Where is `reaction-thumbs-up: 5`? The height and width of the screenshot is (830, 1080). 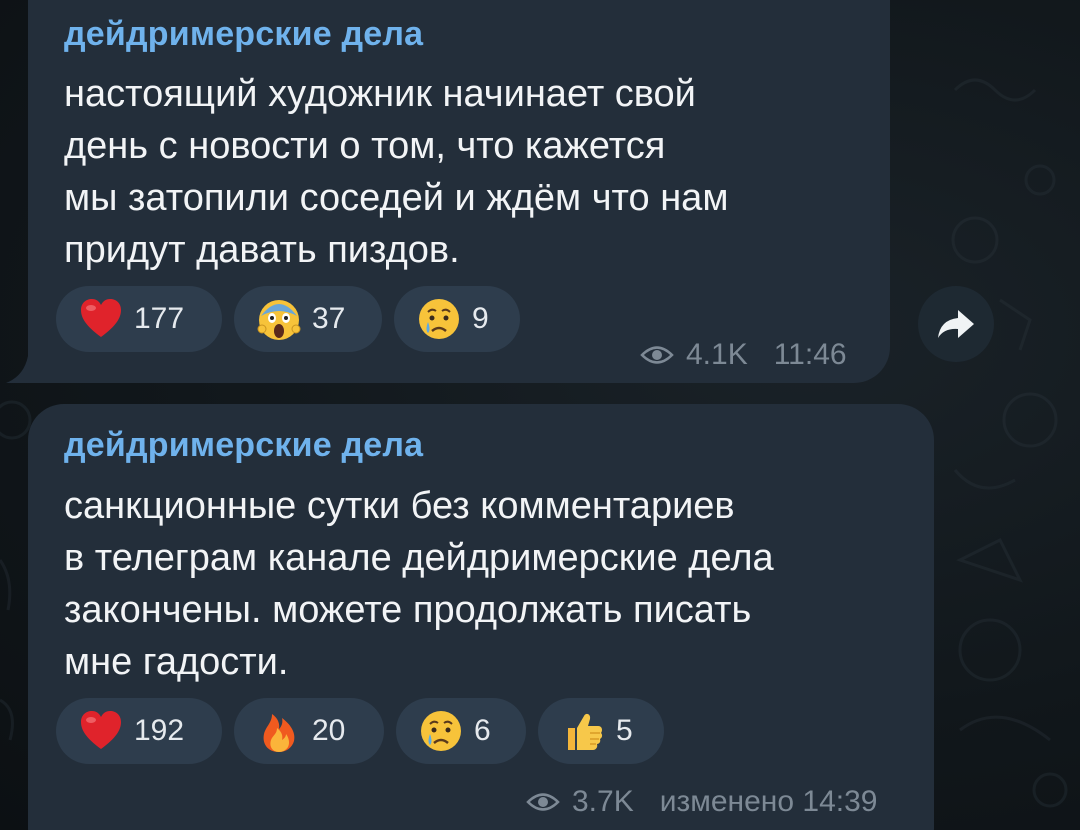 reaction-thumbs-up: 5 is located at coordinates (601, 731).